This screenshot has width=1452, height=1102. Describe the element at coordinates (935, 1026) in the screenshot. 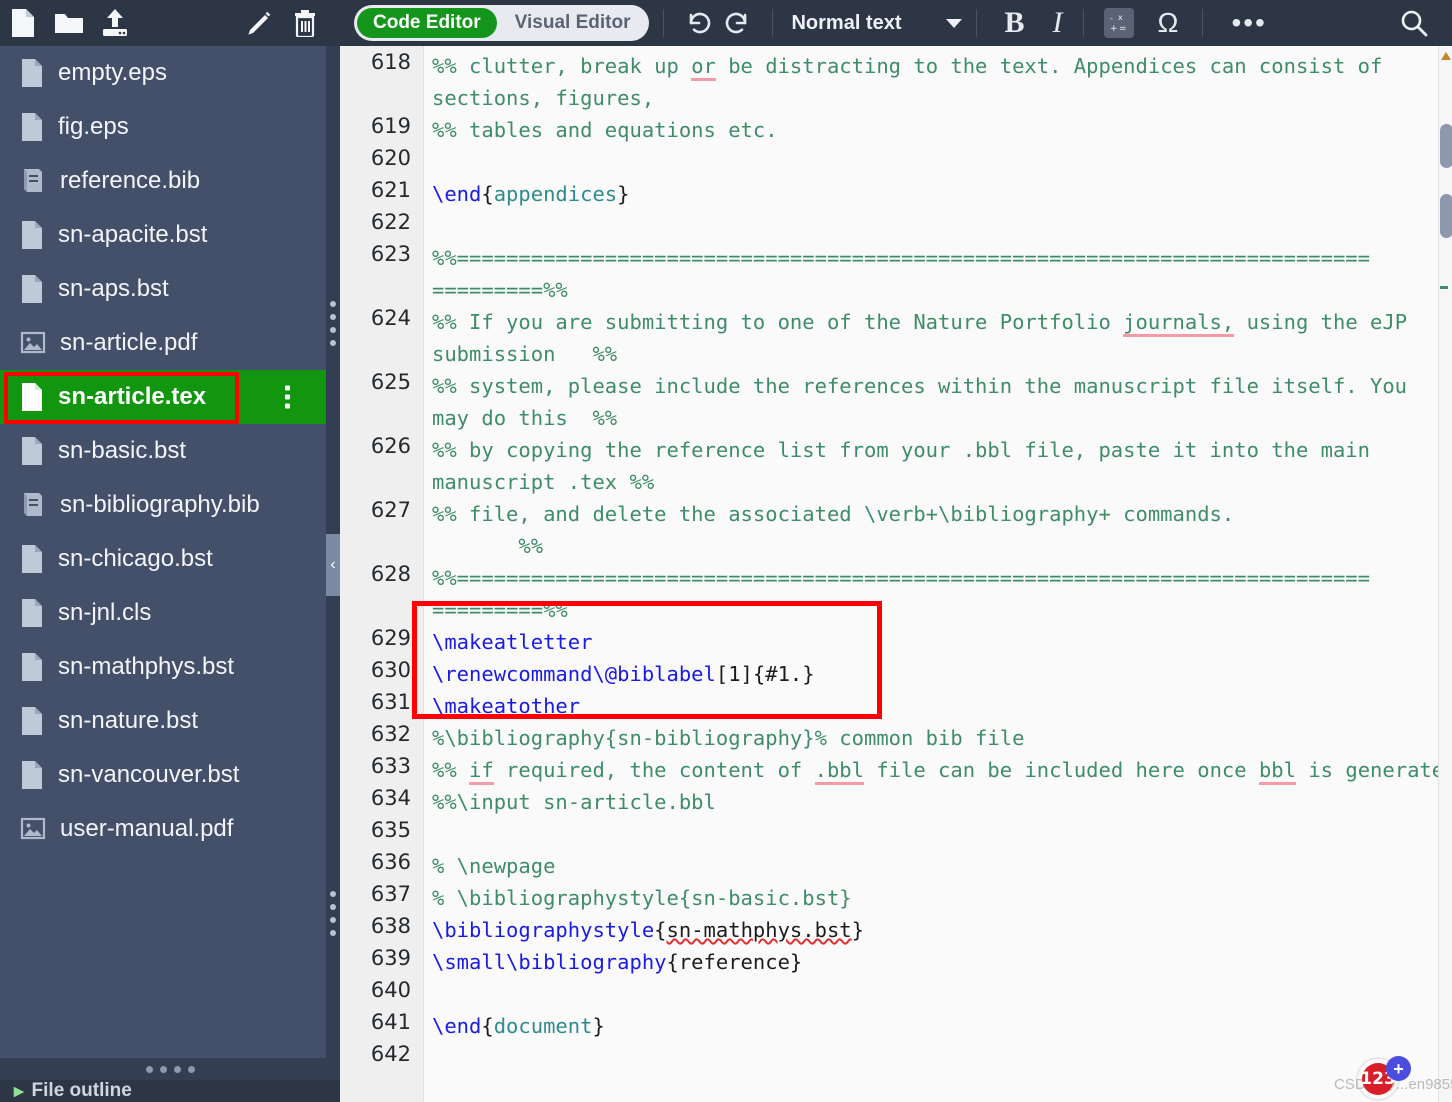

I see `code-line: \end{document}` at that location.